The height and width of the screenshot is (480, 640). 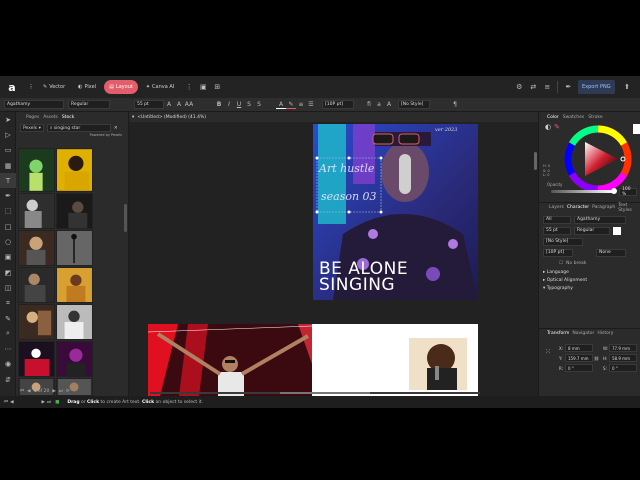 What do you see at coordinates (230, 360) in the screenshot?
I see `concert-photo` at bounding box center [230, 360].